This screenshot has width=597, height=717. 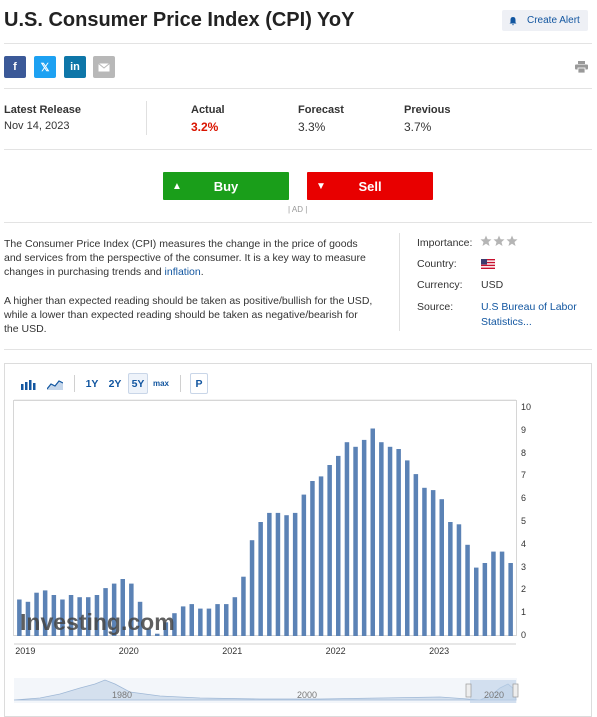 I want to click on forecast-value: 3.3%, so click(x=312, y=127).